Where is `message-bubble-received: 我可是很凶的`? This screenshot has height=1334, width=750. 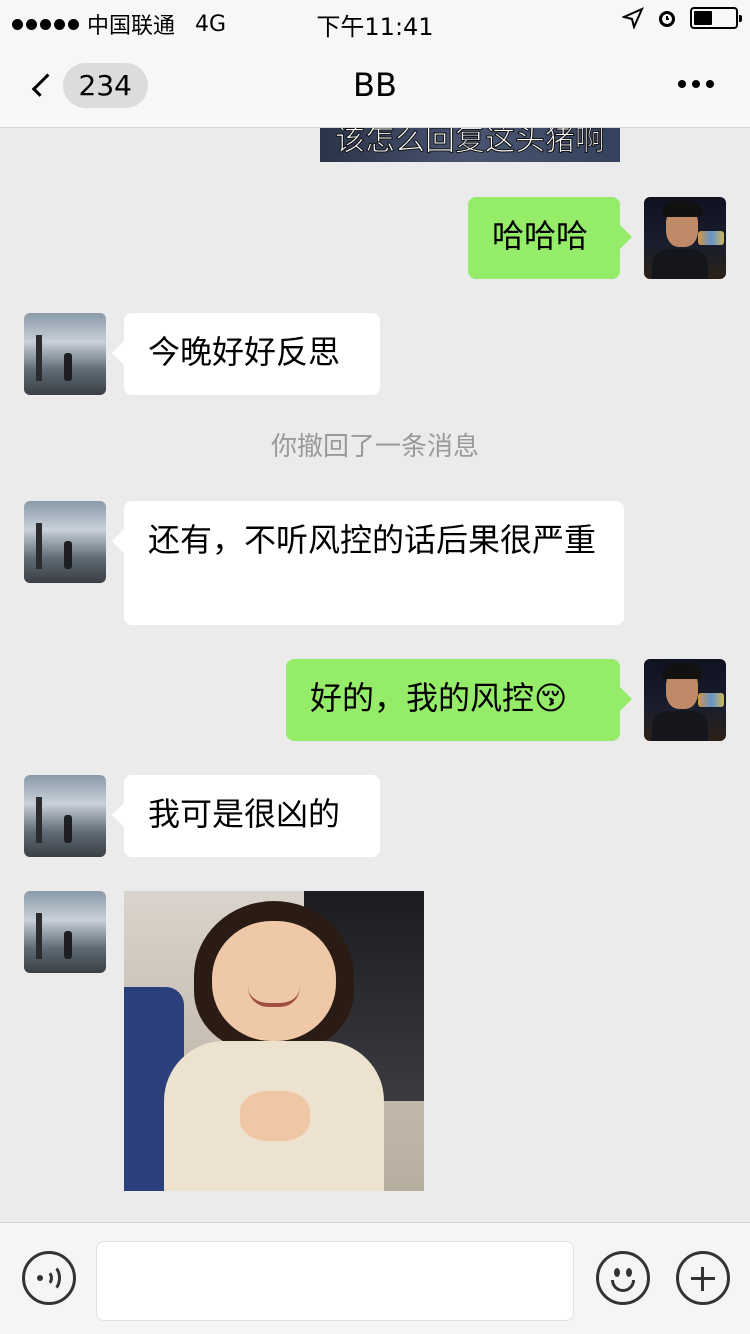
message-bubble-received: 我可是很凶的 is located at coordinates (246, 816).